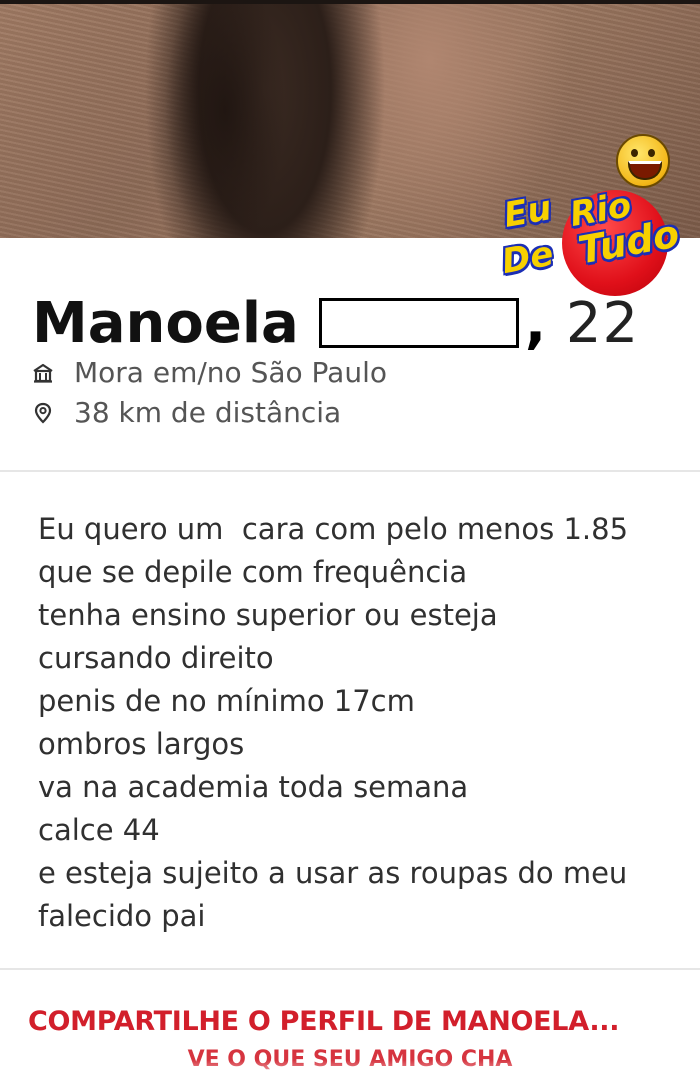  What do you see at coordinates (99, 830) in the screenshot?
I see `bio-line: calce 44` at bounding box center [99, 830].